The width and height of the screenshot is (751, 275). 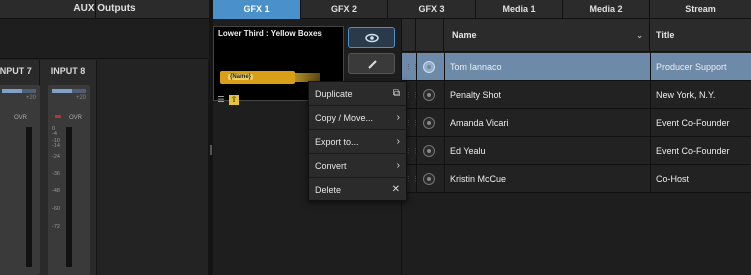 I want to click on column-title-label: Title, so click(x=665, y=35).